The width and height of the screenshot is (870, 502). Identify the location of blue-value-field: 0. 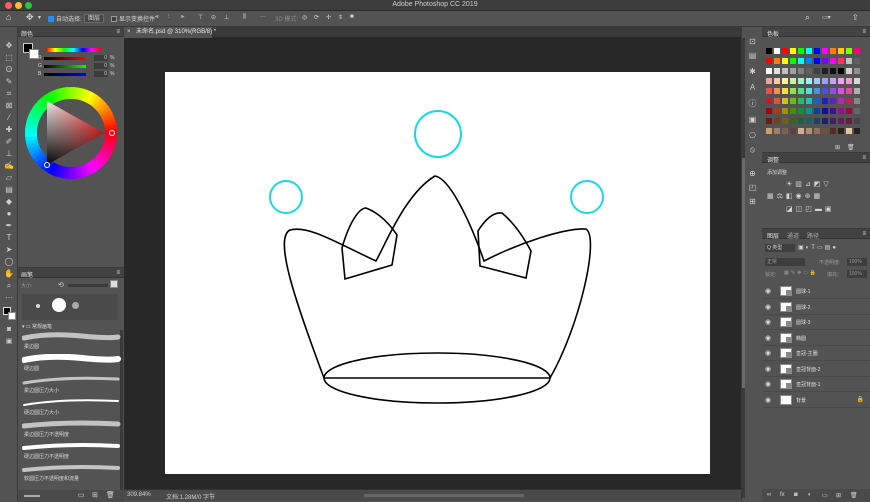
(101, 74).